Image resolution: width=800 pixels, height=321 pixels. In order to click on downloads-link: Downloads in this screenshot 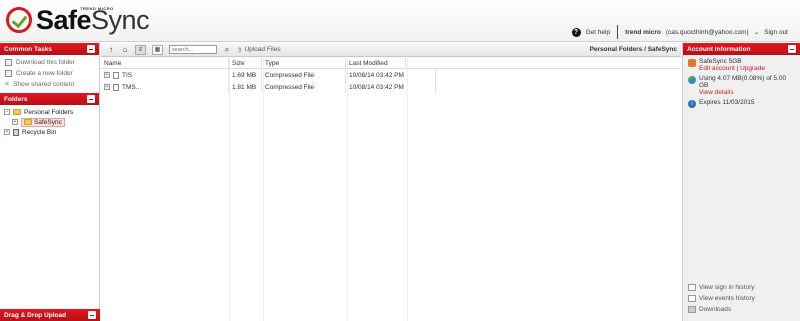, I will do `click(721, 309)`.